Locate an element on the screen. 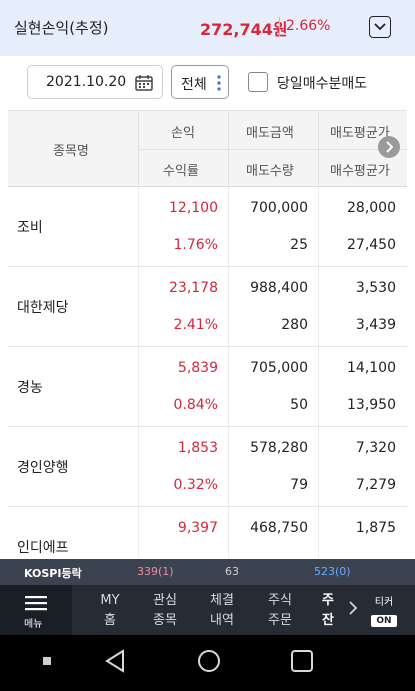 The width and height of the screenshot is (415, 691). rate-value: 1.76% is located at coordinates (195, 245).